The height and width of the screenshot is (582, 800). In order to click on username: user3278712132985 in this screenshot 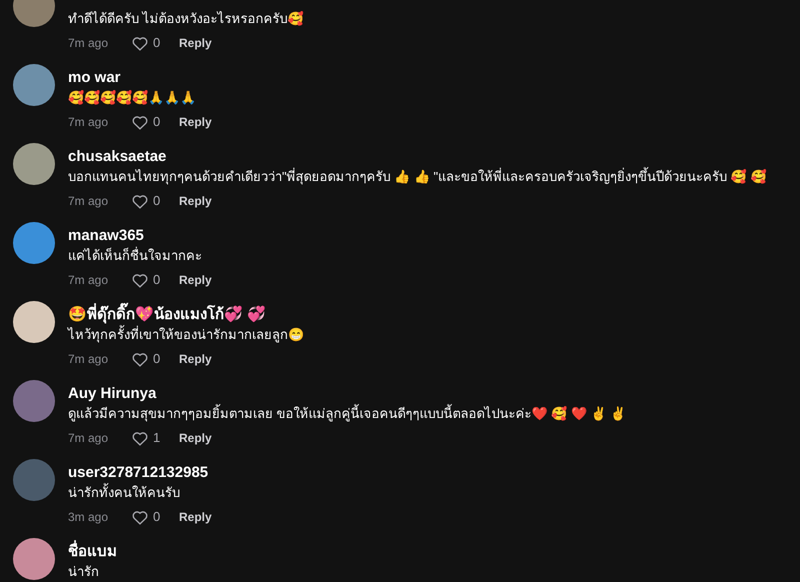, I will do `click(138, 473)`.